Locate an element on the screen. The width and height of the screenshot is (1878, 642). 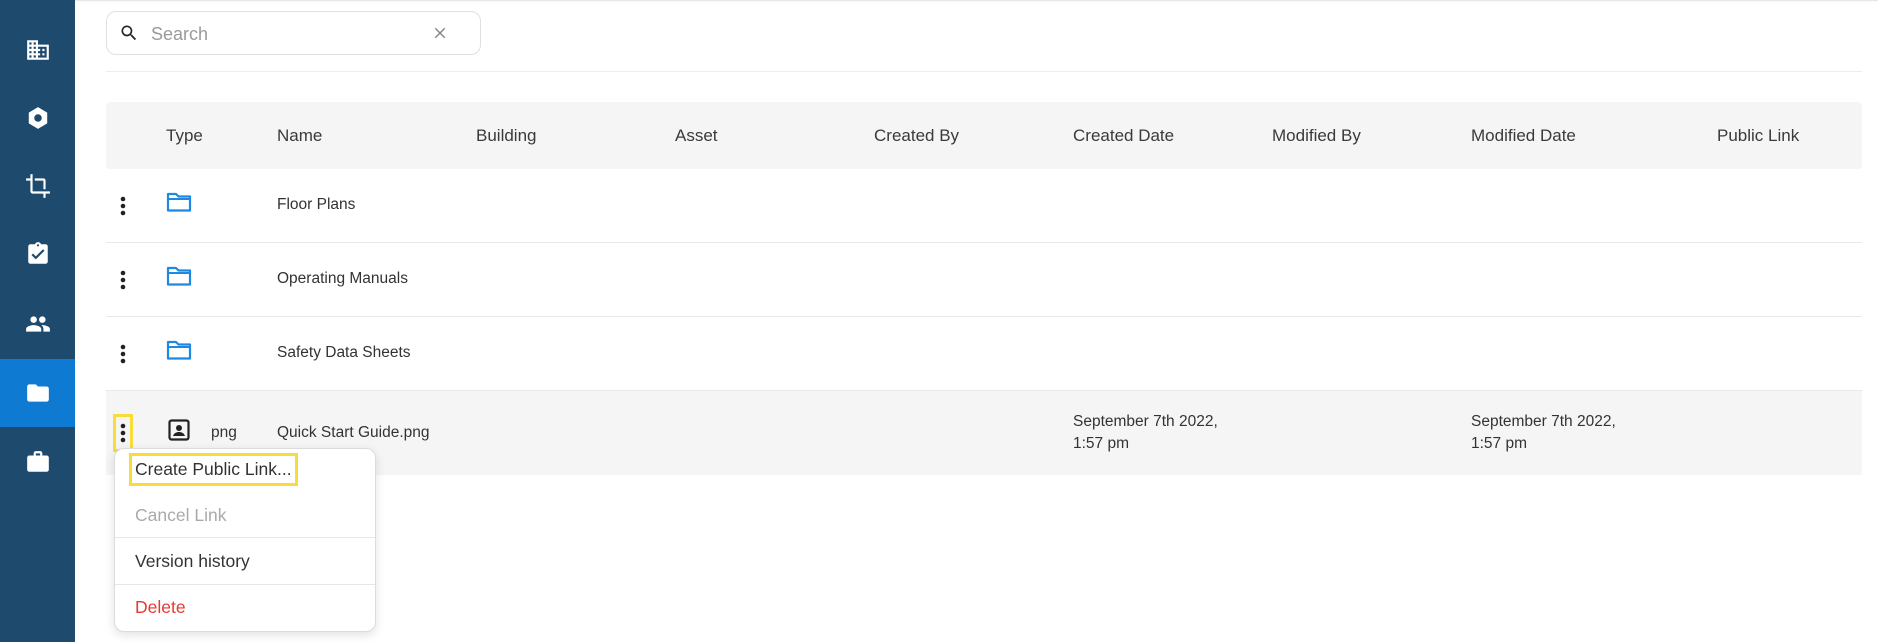
table-row: Safety Data Sheets is located at coordinates (984, 354).